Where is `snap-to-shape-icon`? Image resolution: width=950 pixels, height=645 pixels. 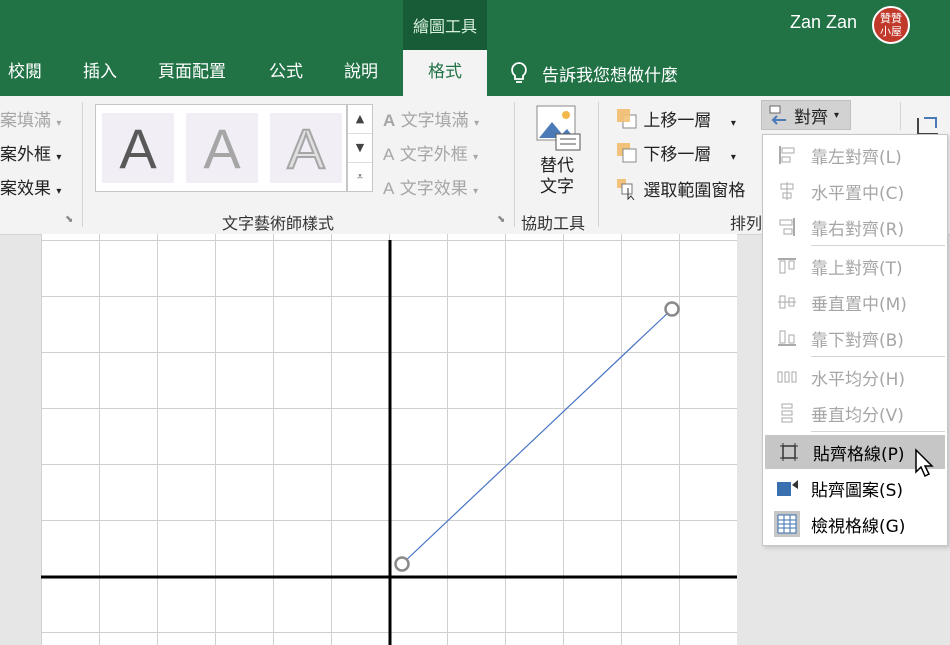
snap-to-shape-icon is located at coordinates (787, 488).